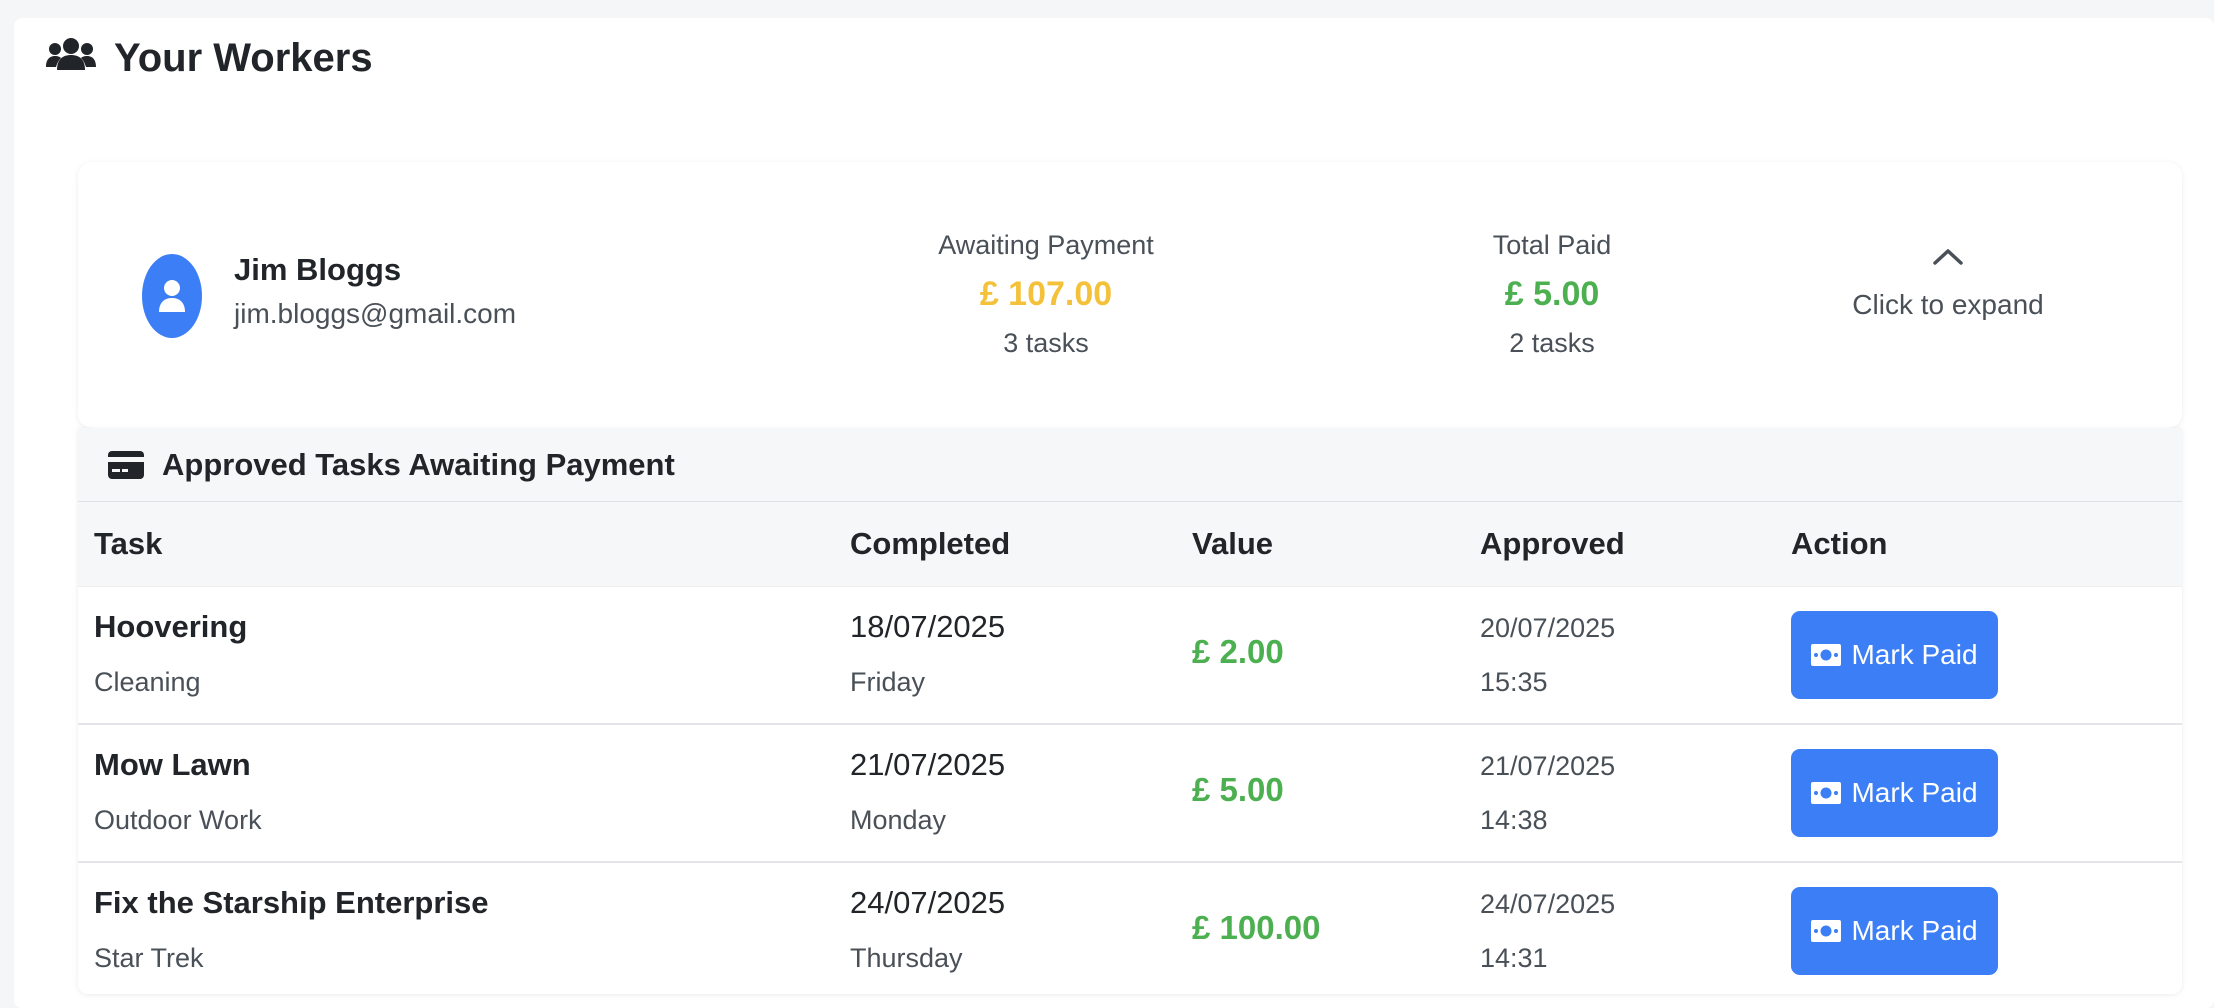 The height and width of the screenshot is (1008, 2214). What do you see at coordinates (178, 820) in the screenshot?
I see `task-category: Outdoor Work` at bounding box center [178, 820].